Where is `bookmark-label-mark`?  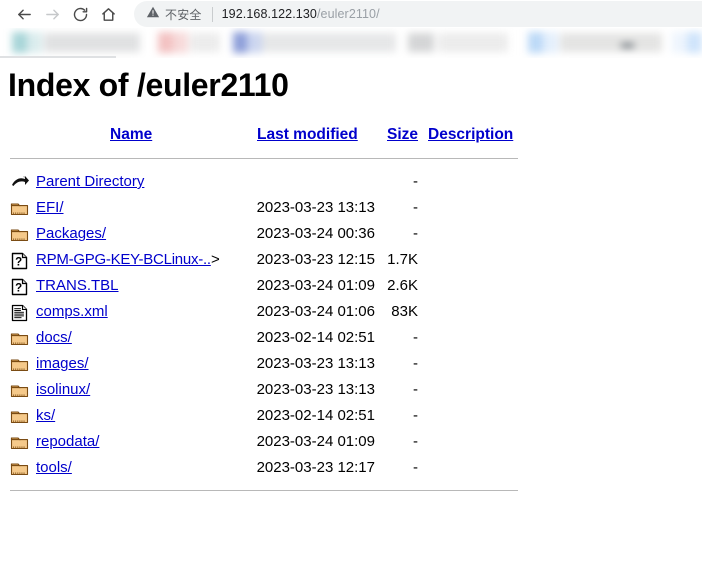 bookmark-label-mark is located at coordinates (627, 45).